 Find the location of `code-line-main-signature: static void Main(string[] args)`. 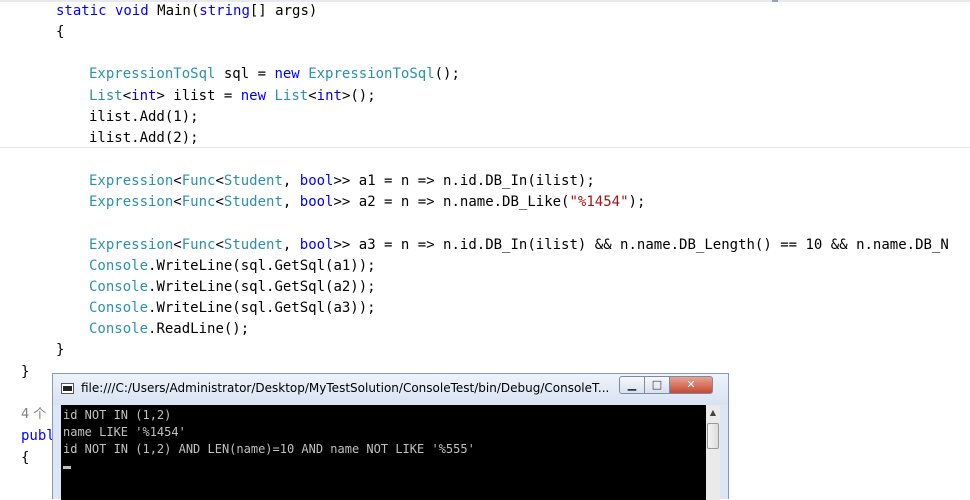

code-line-main-signature: static void Main(string[] args) is located at coordinates (186, 11).